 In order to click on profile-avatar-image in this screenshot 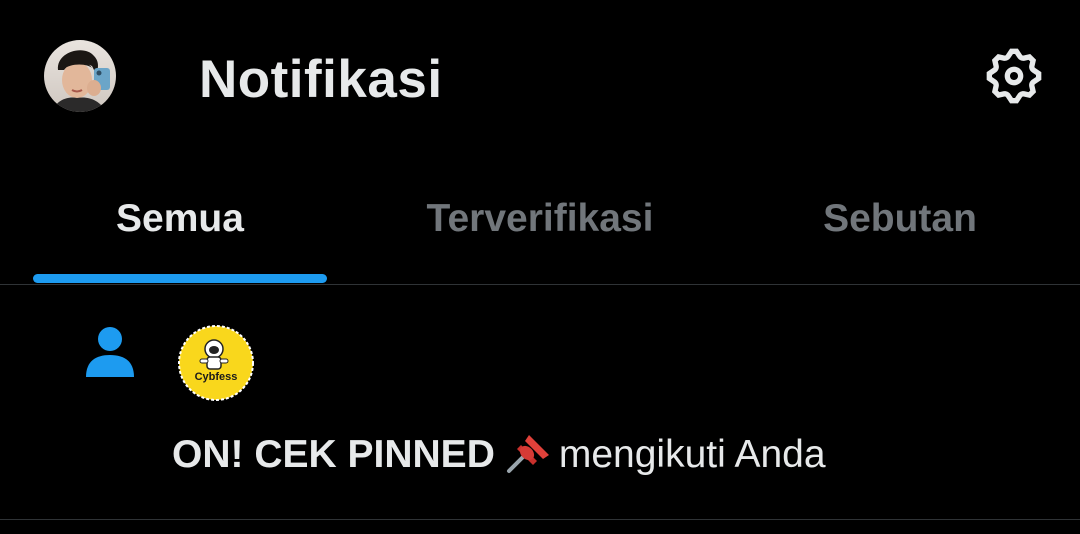, I will do `click(80, 76)`.